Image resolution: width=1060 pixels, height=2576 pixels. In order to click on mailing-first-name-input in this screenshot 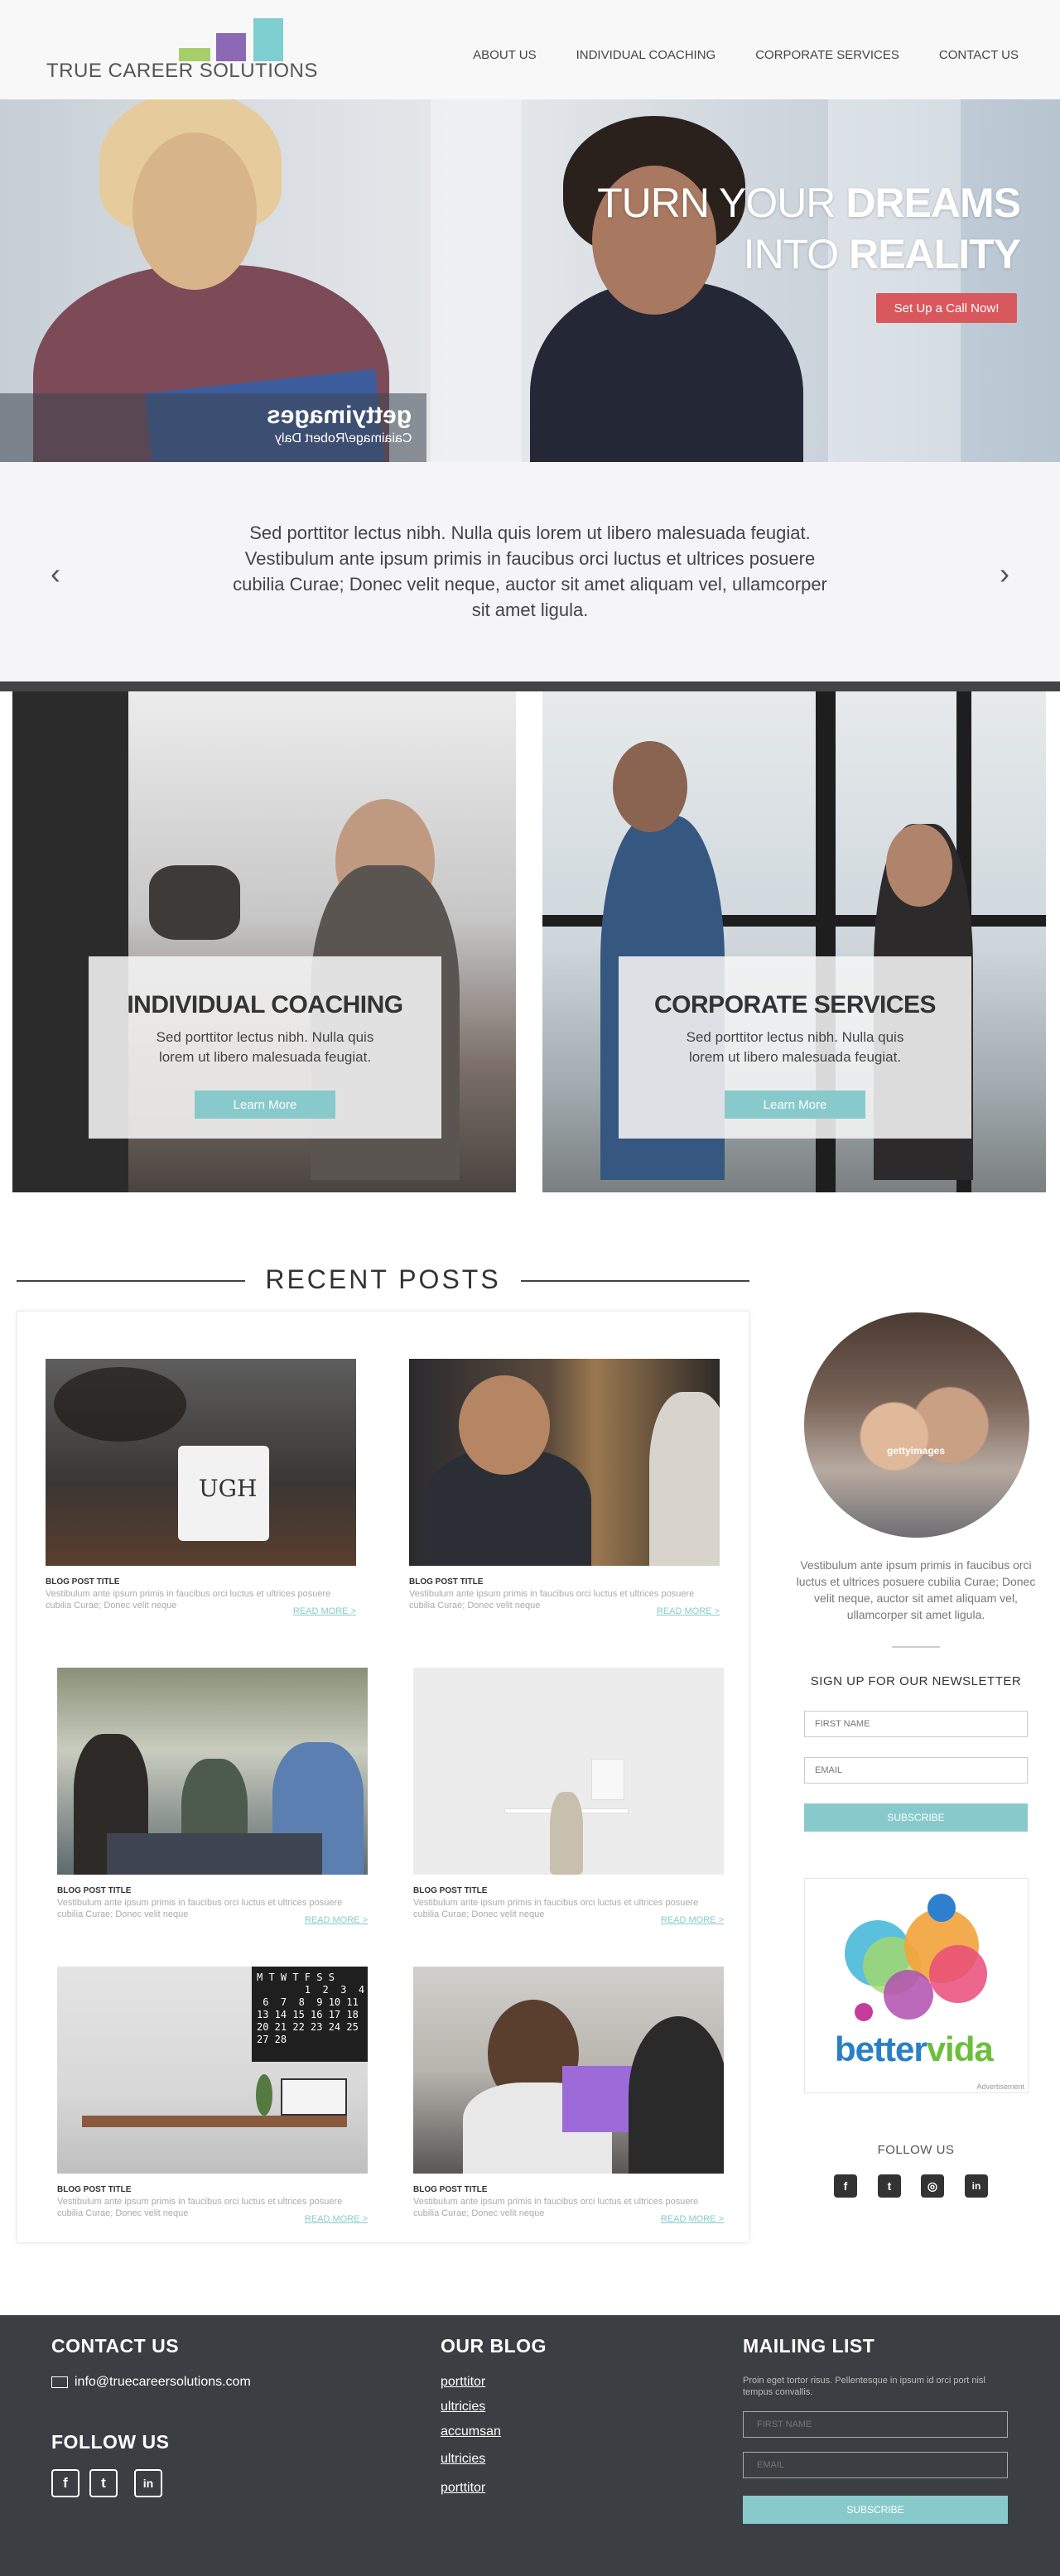, I will do `click(875, 2424)`.